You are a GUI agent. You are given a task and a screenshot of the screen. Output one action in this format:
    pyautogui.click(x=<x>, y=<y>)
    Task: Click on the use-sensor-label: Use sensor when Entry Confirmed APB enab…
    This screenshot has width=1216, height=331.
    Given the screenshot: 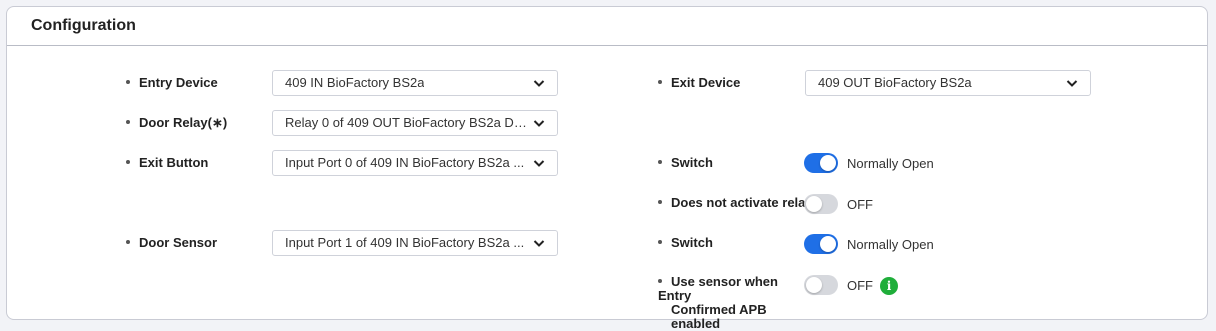 What is the action you would take?
    pyautogui.click(x=733, y=303)
    